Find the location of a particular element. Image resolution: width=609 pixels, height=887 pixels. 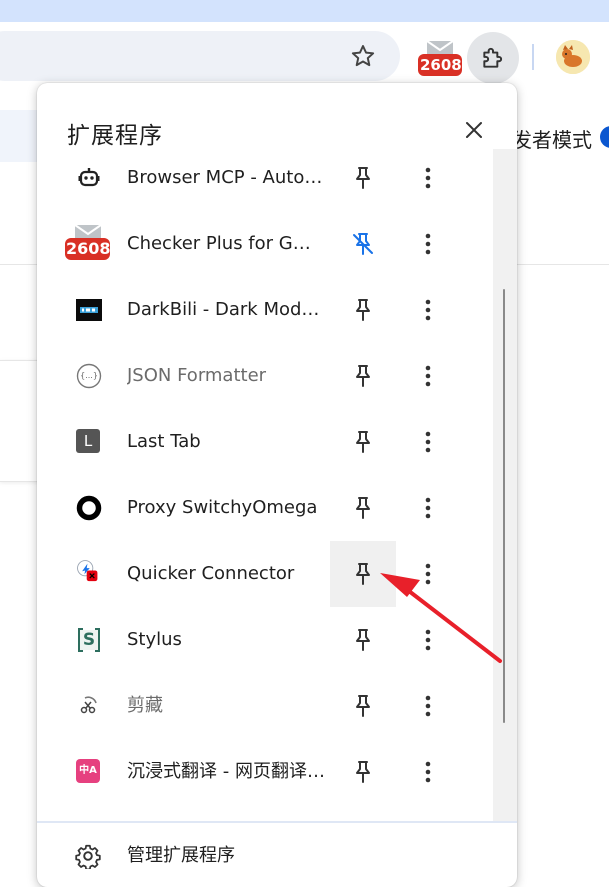

pinned-icon is located at coordinates (363, 244).